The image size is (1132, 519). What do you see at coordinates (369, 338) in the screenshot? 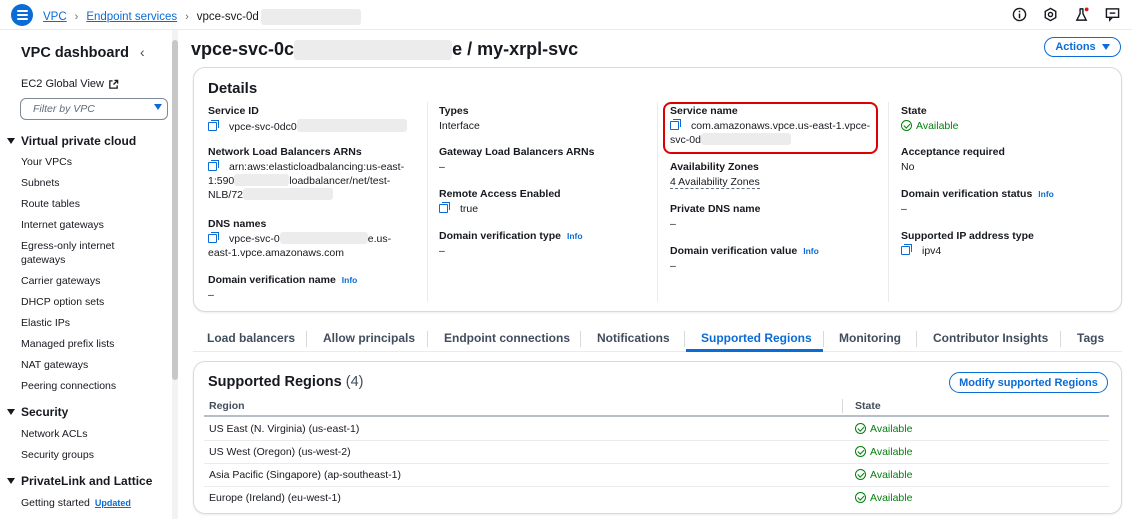
I see `tab-allow-principals: Allow principals` at bounding box center [369, 338].